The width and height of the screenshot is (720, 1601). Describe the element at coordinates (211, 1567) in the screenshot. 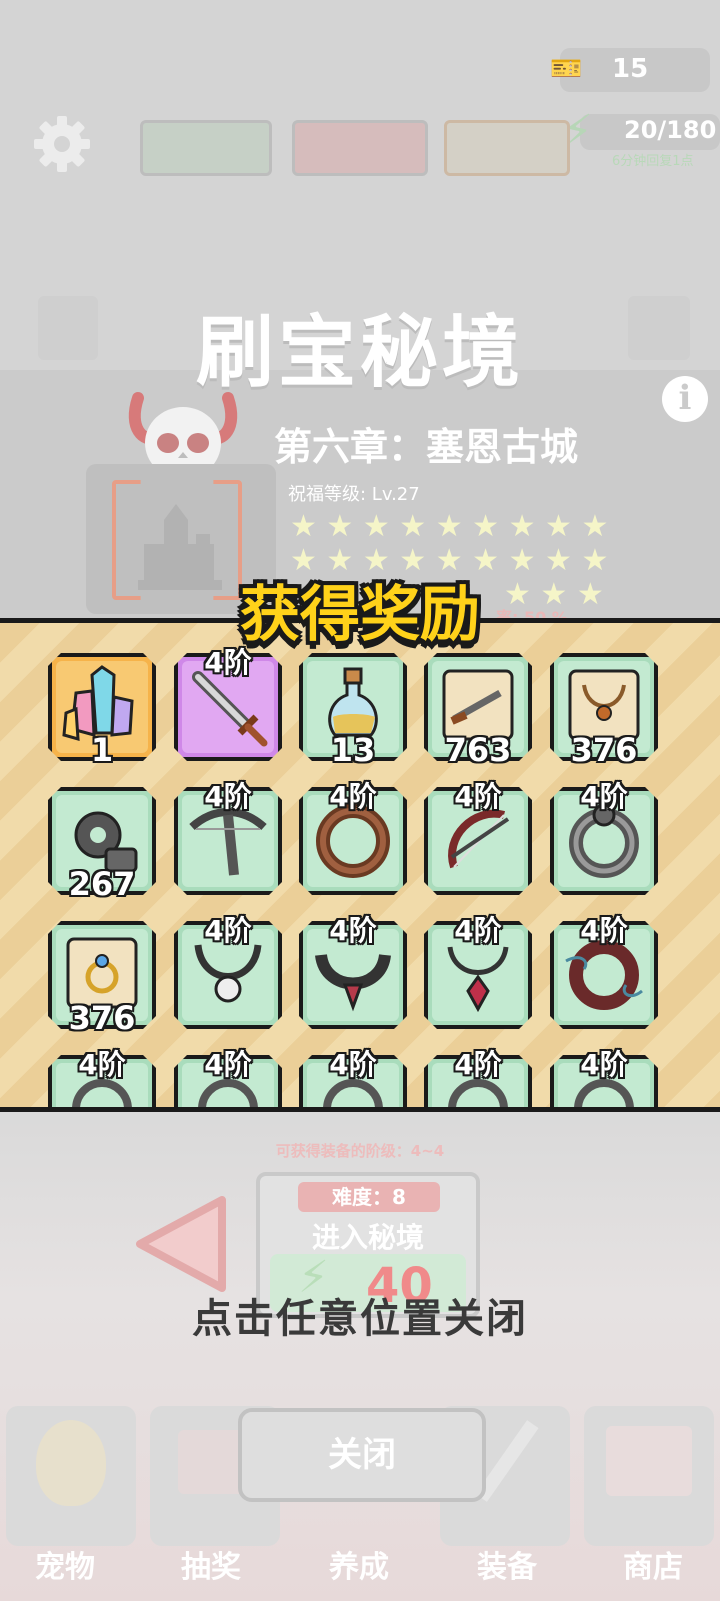

I see `nav-label-lottery: 抽奖` at that location.